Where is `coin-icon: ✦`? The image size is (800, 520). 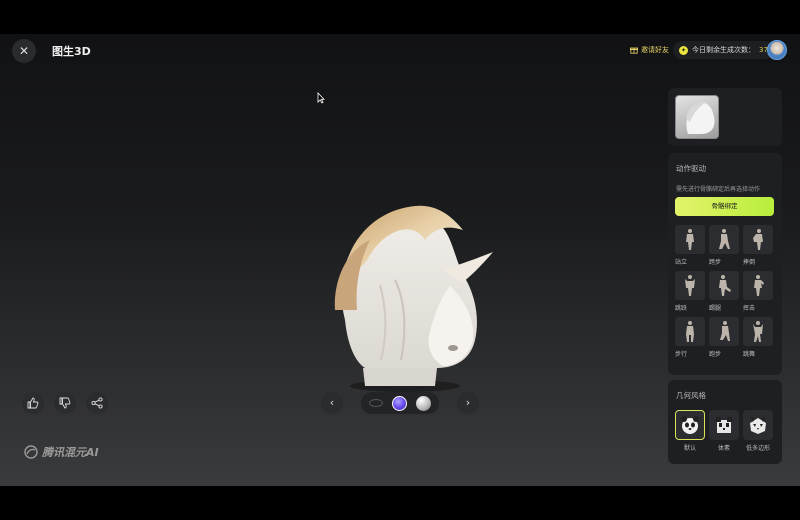 coin-icon: ✦ is located at coordinates (683, 50).